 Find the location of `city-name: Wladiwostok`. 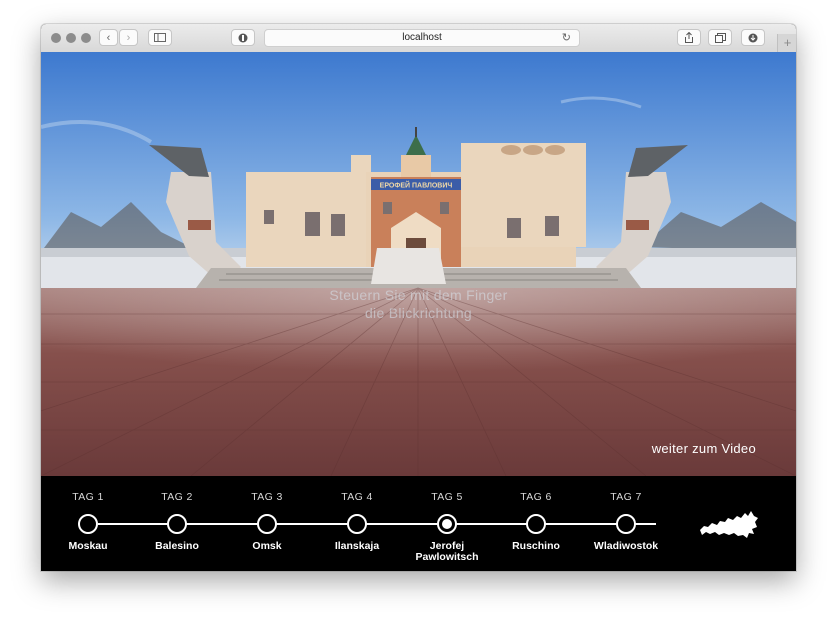

city-name: Wladiwostok is located at coordinates (626, 546).